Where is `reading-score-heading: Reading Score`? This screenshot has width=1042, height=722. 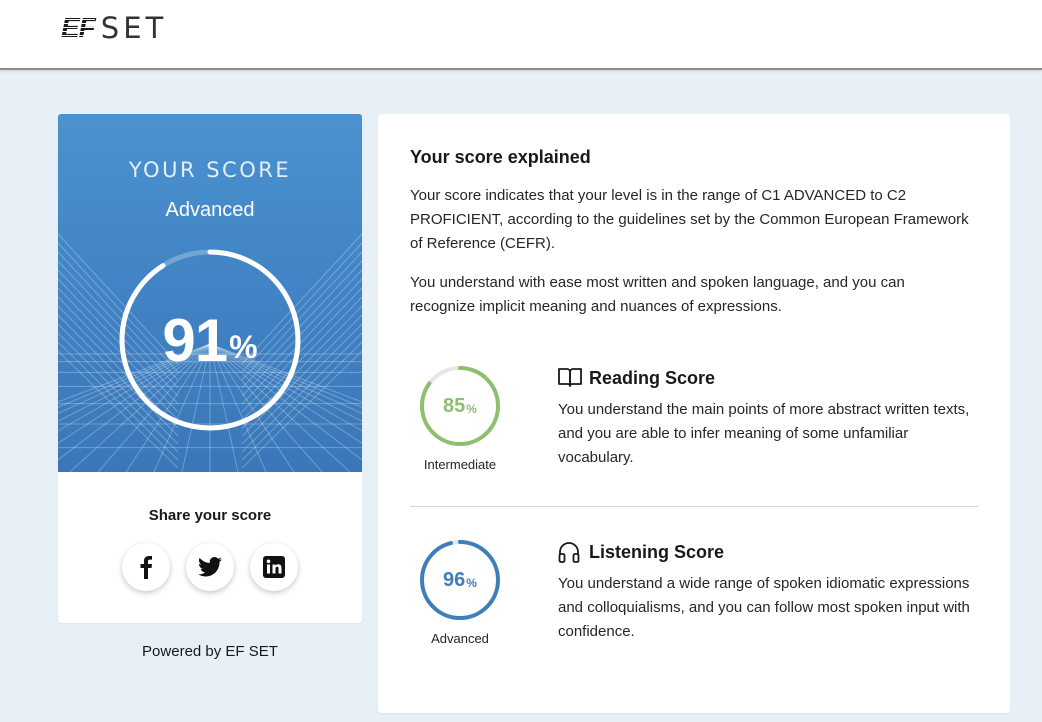
reading-score-heading: Reading Score is located at coordinates (636, 378).